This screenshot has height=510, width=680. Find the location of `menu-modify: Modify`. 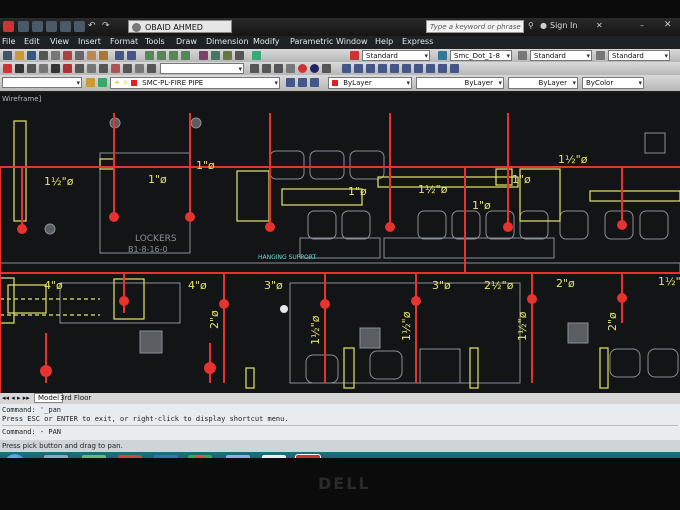

menu-modify: Modify is located at coordinates (266, 41).